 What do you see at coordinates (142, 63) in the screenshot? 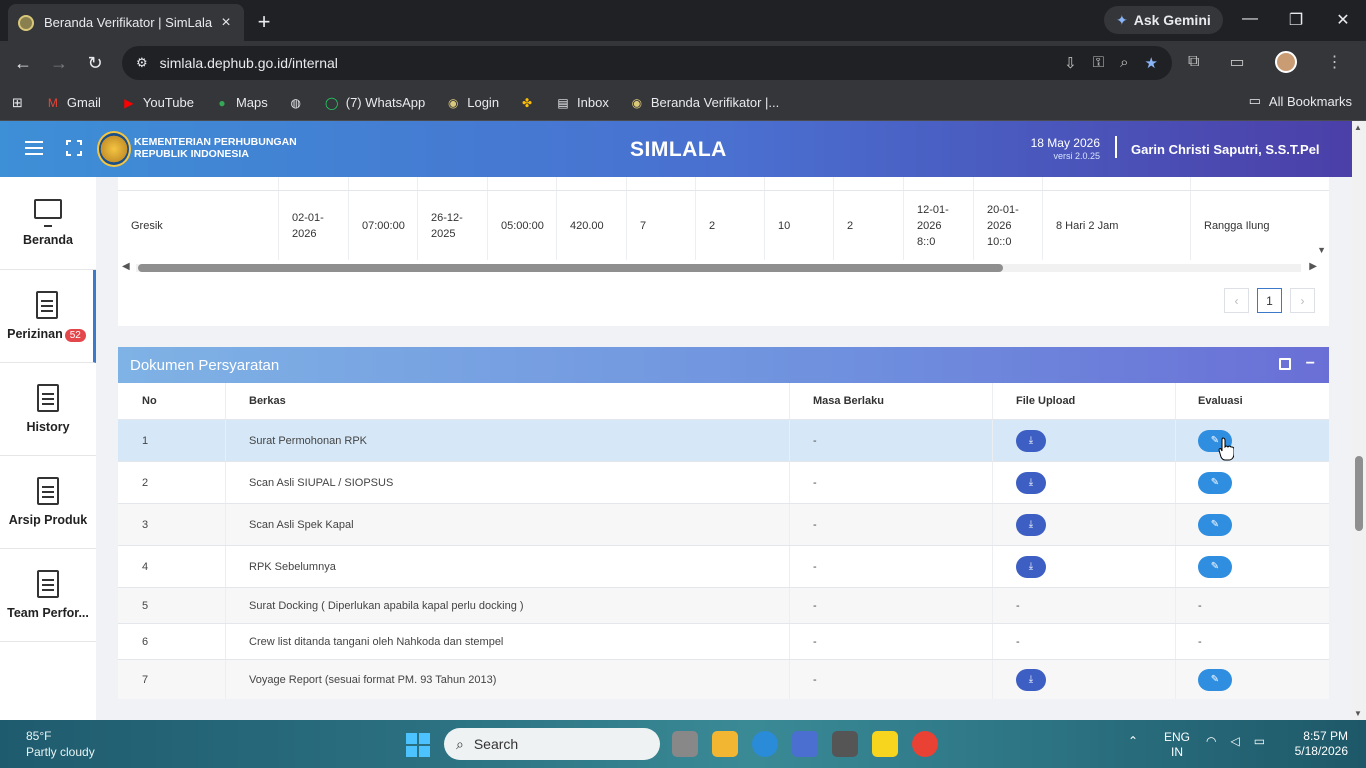
I see `site-info-icon: ⚙` at bounding box center [142, 63].